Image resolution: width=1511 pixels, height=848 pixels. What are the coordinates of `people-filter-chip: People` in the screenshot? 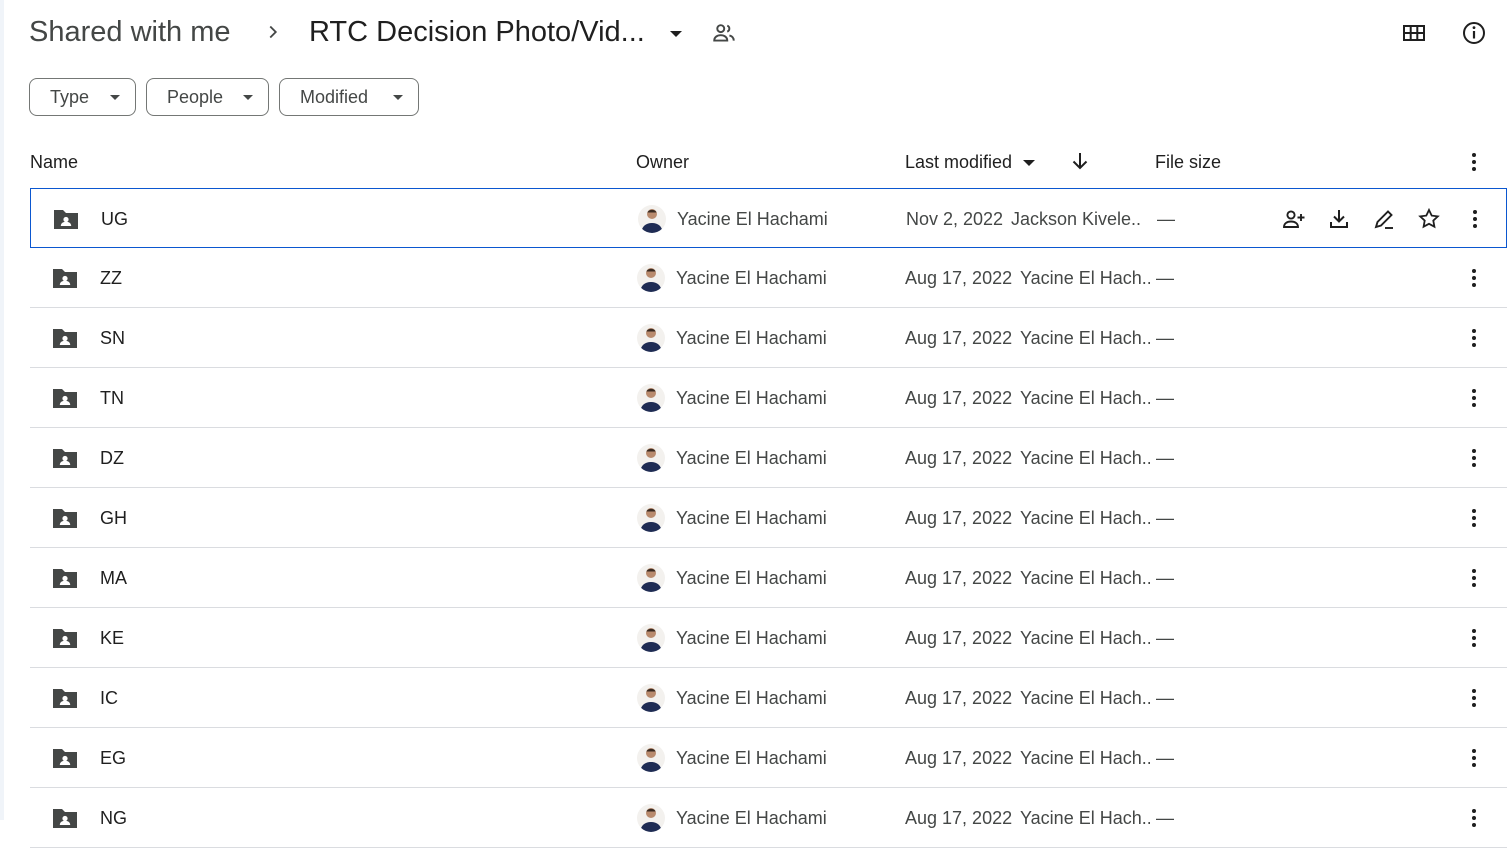 It's located at (207, 97).